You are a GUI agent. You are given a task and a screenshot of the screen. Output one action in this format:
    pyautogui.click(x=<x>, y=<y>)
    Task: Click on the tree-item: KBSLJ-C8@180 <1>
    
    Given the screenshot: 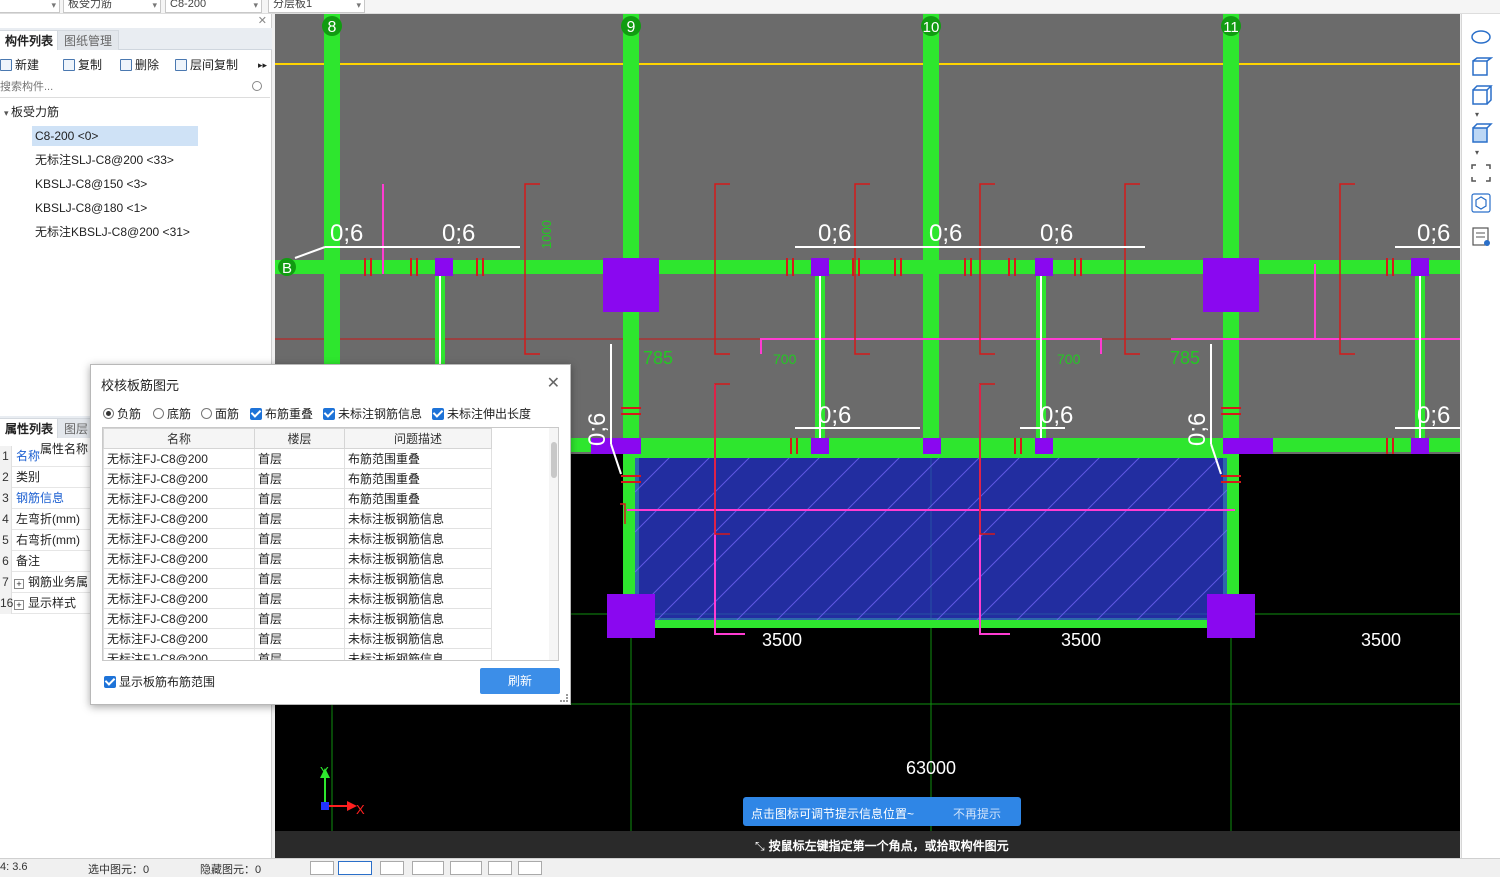 What is the action you would take?
    pyautogui.click(x=91, y=208)
    